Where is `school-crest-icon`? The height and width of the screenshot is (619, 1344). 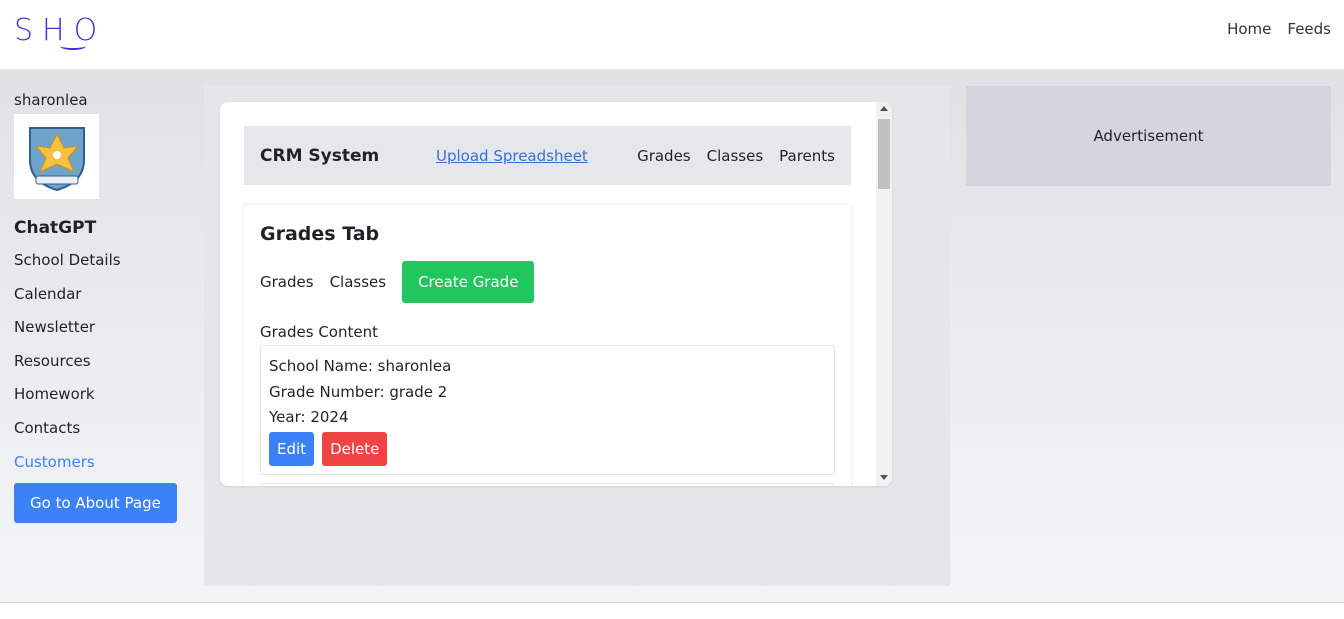 school-crest-icon is located at coordinates (56, 156).